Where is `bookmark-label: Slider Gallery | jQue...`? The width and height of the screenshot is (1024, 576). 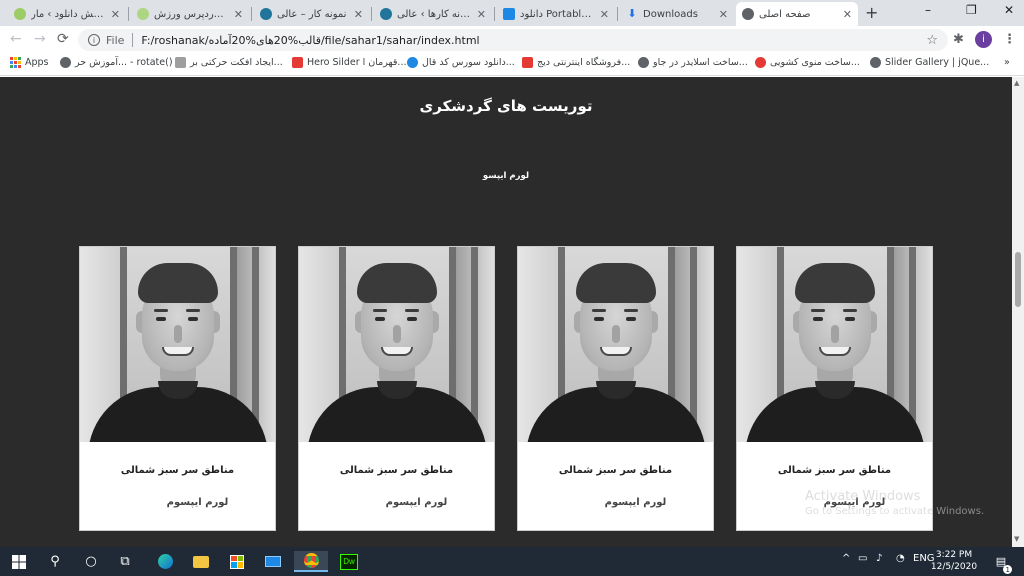 bookmark-label: Slider Gallery | jQue... is located at coordinates (937, 62).